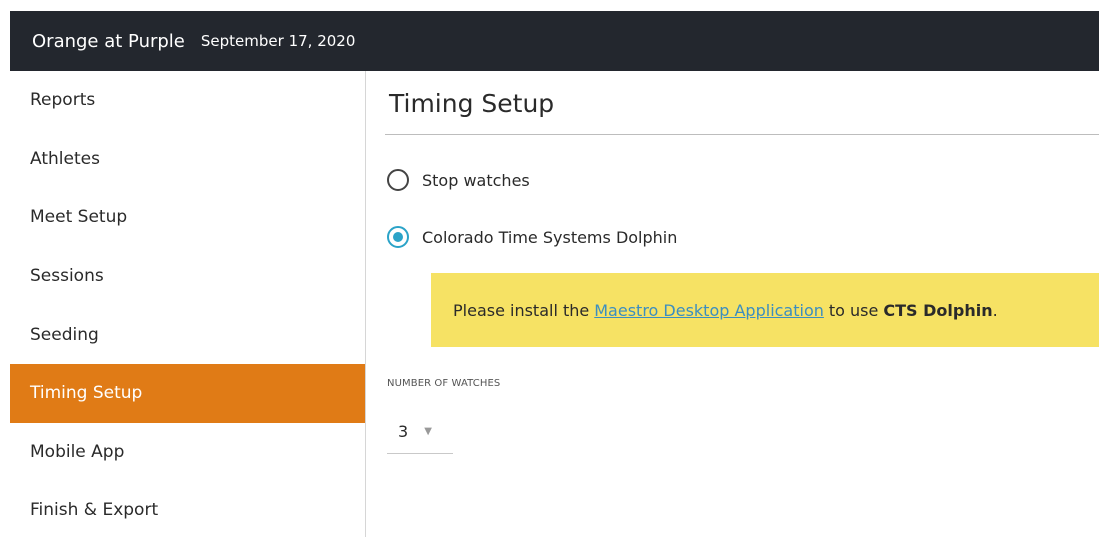 The image size is (1099, 537). What do you see at coordinates (65, 158) in the screenshot?
I see `sidebar-item-label: Athletes` at bounding box center [65, 158].